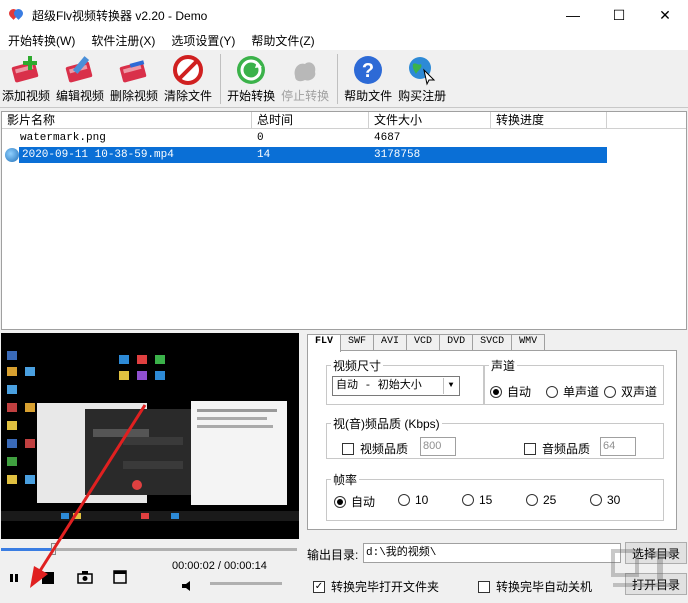 The image size is (688, 603). Describe the element at coordinates (344, 137) in the screenshot. I see `table-row: watermark.png 0 4687` at that location.